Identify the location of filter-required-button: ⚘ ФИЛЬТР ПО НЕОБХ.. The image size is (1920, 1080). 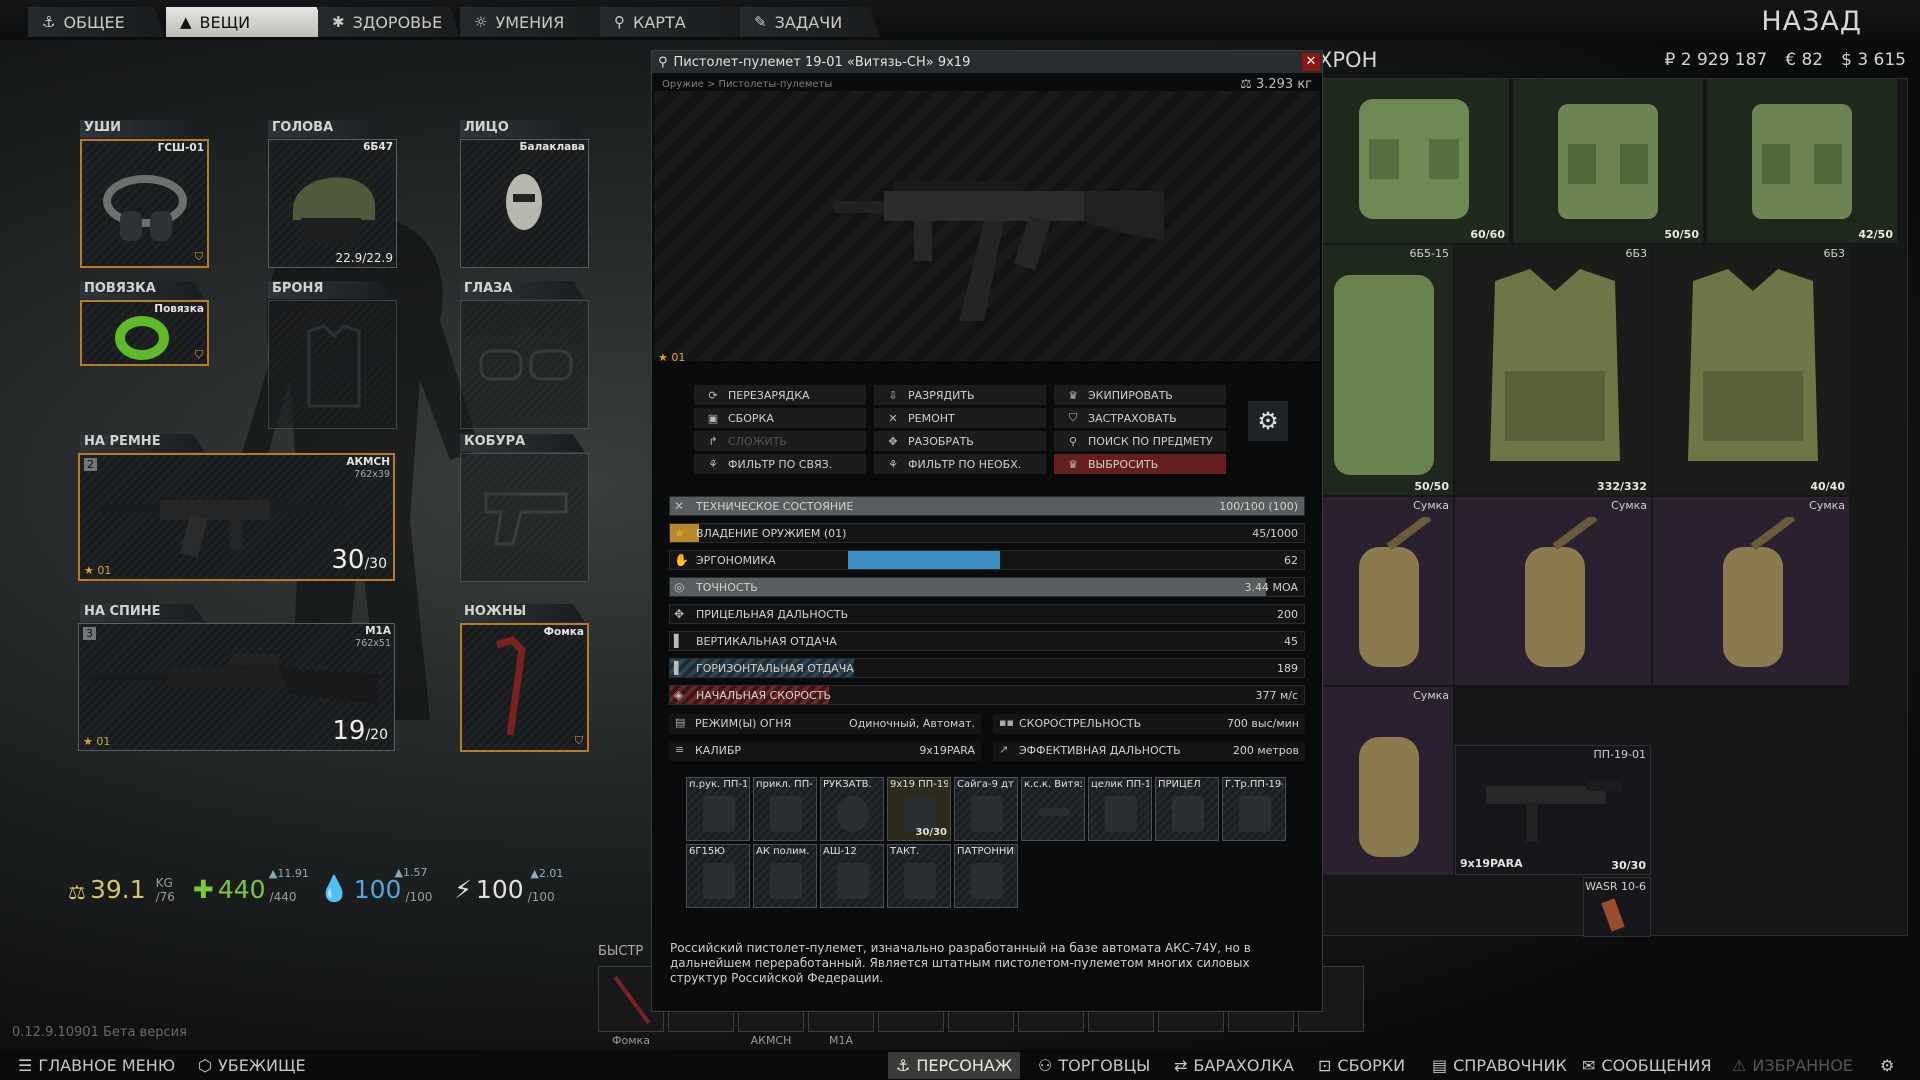
(960, 464).